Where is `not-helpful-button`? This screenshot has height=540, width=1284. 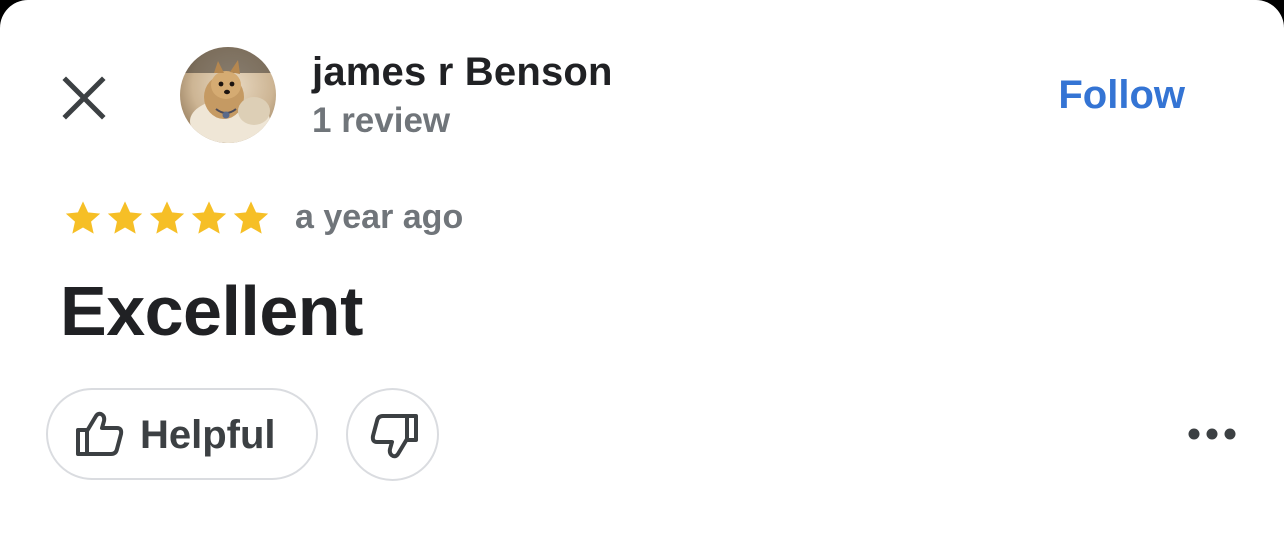 not-helpful-button is located at coordinates (392, 434).